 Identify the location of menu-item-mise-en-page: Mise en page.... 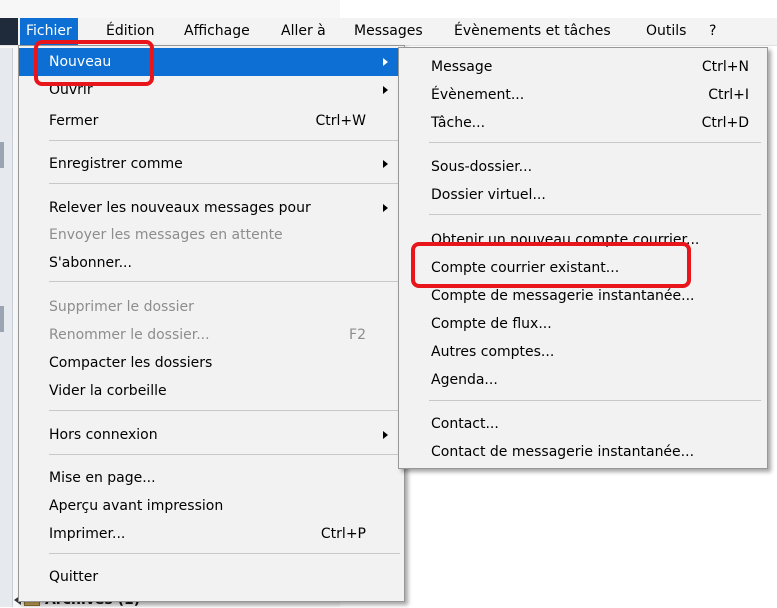
(211, 478).